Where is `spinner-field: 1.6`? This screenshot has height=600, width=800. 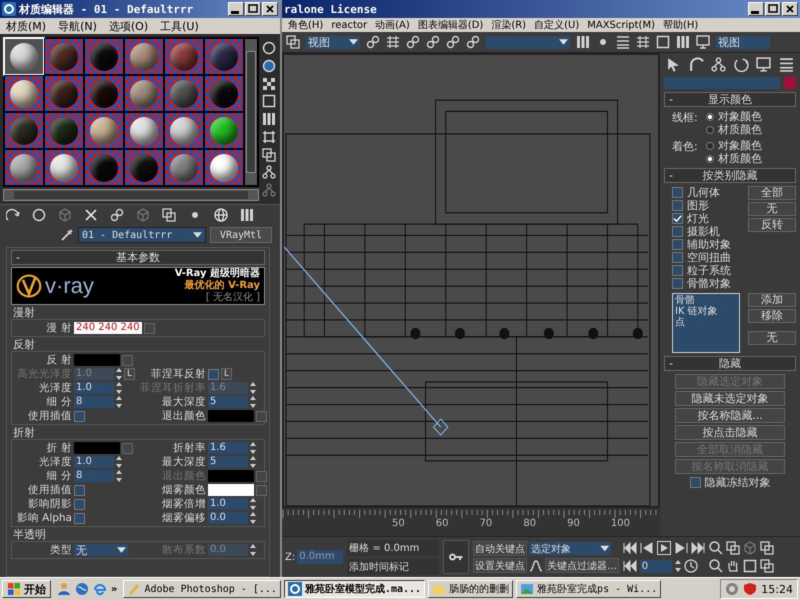 spinner-field: 1.6 is located at coordinates (228, 448).